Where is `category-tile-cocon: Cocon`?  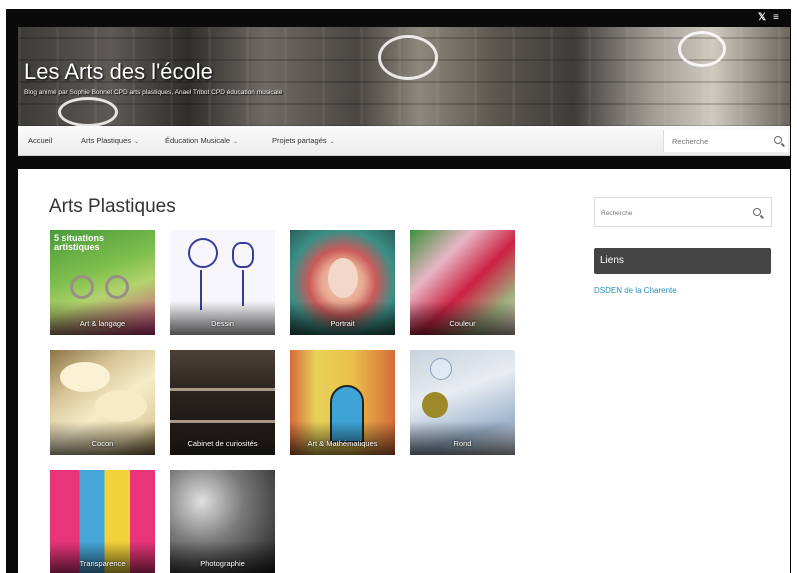 category-tile-cocon: Cocon is located at coordinates (102, 402).